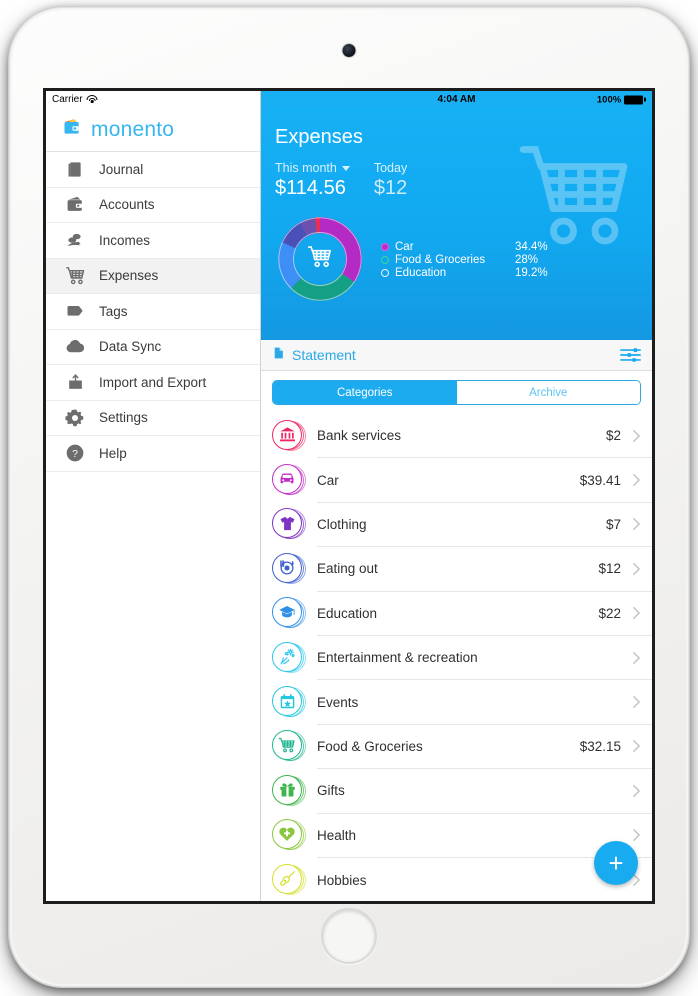  What do you see at coordinates (289, 436) in the screenshot?
I see `bank-icon` at bounding box center [289, 436].